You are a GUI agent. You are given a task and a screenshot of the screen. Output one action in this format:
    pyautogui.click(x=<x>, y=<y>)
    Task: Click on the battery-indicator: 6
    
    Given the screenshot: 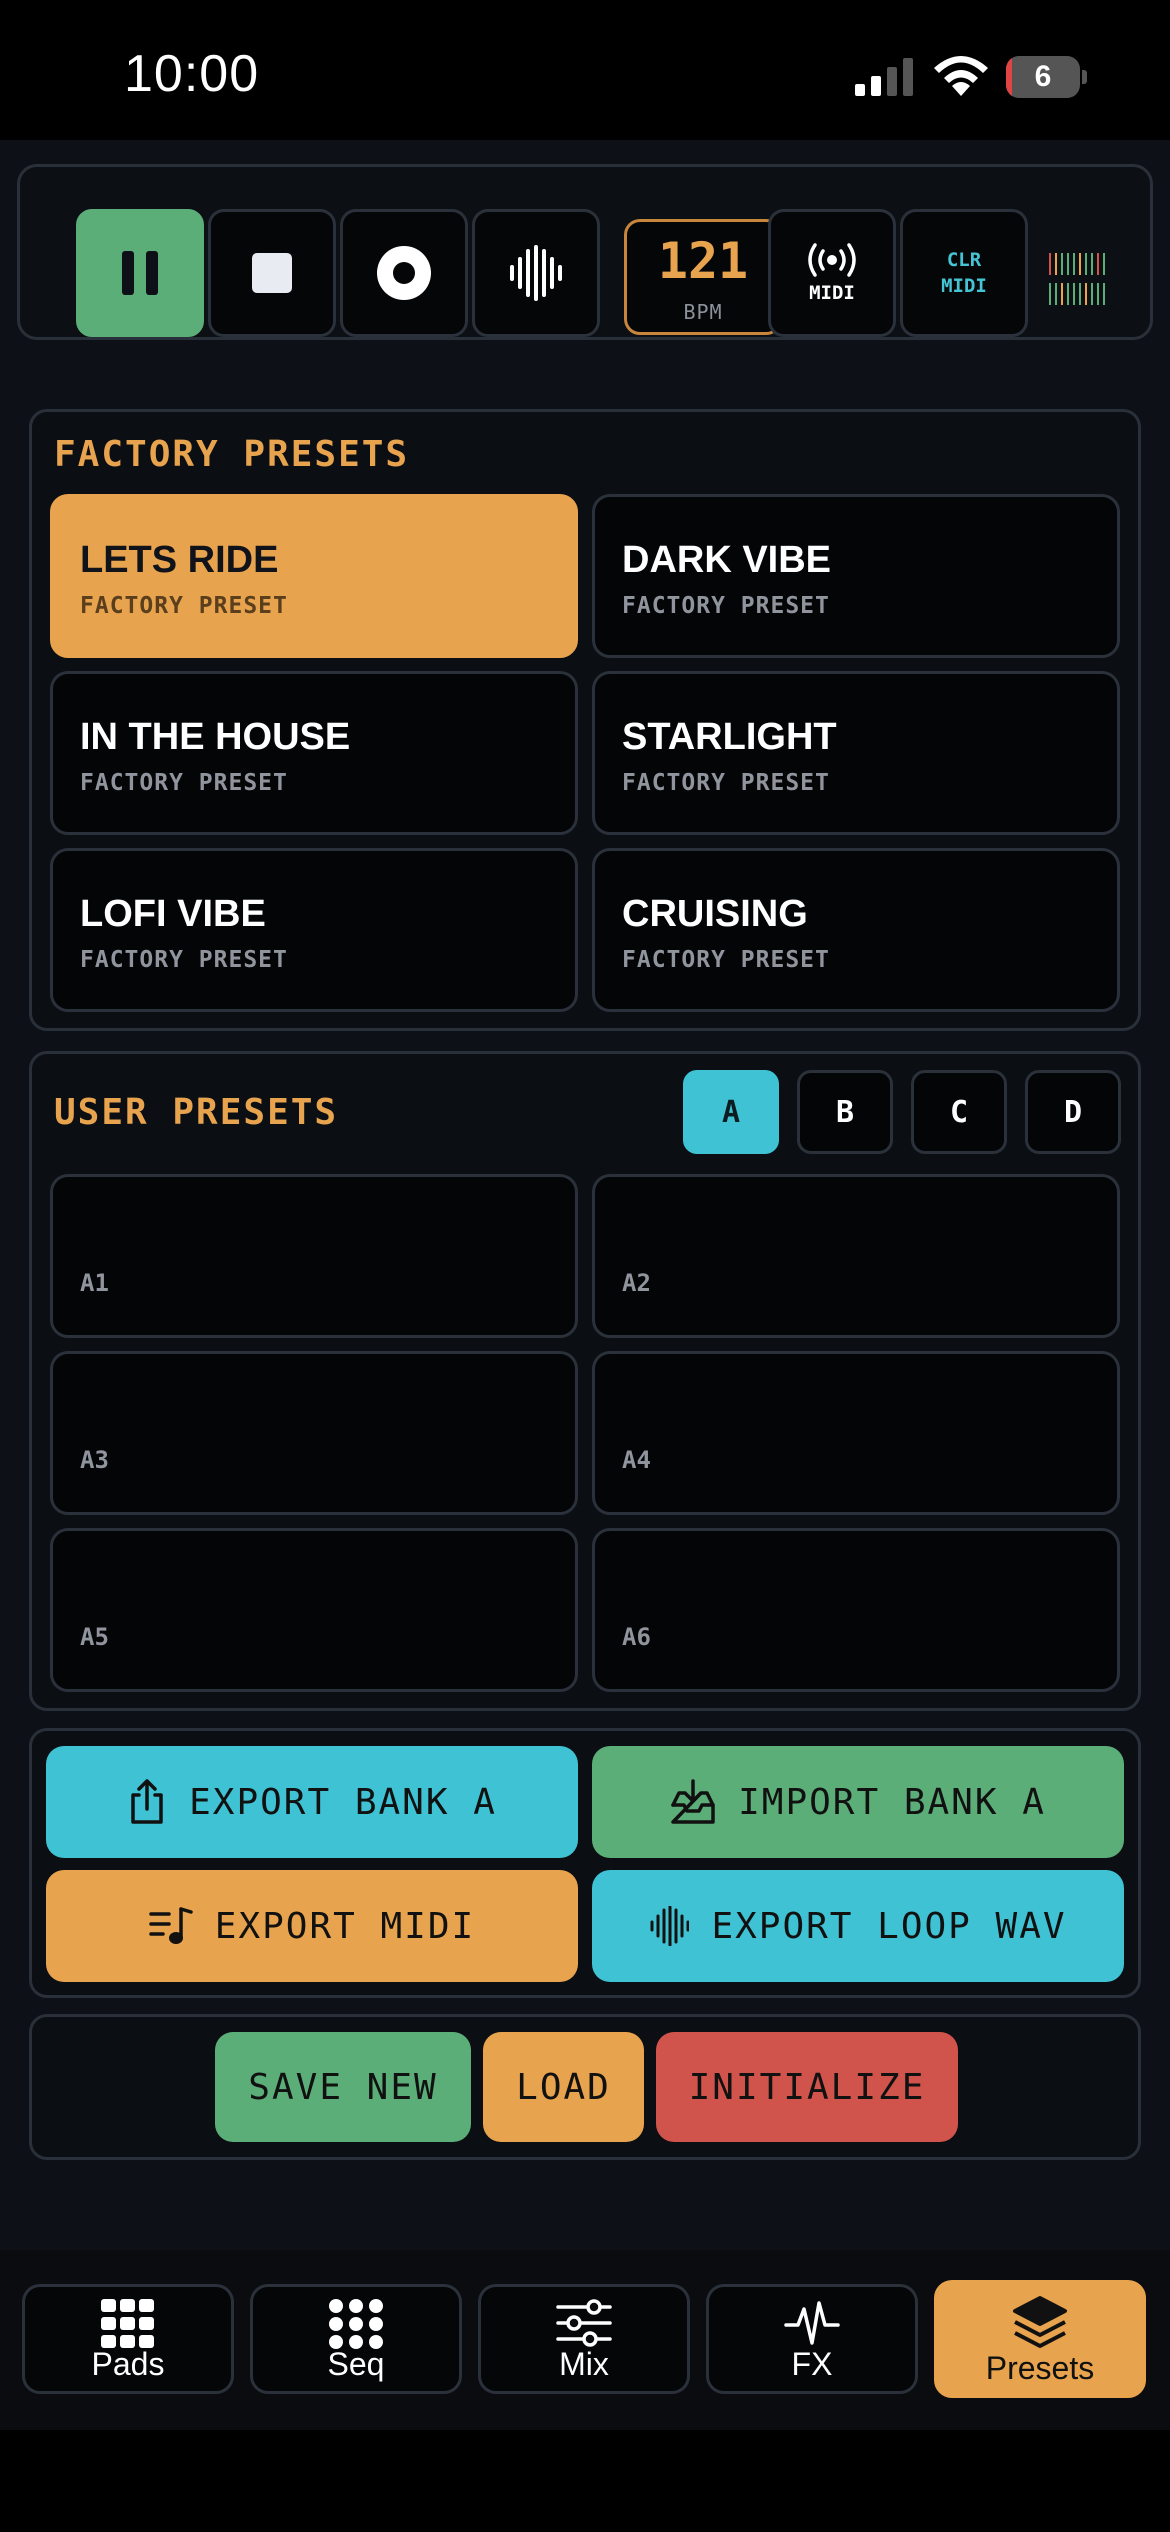 What is the action you would take?
    pyautogui.click(x=1046, y=77)
    